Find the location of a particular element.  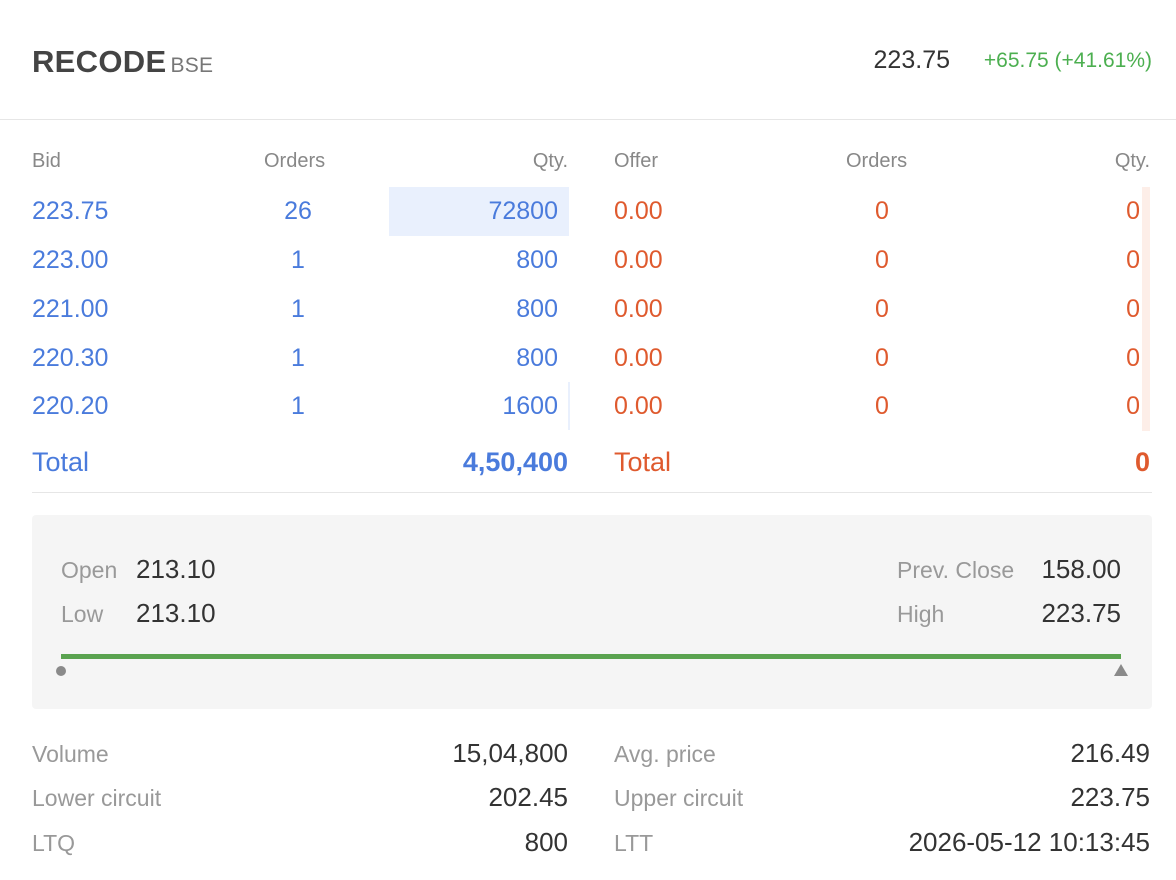

lower-circuit-value: 202.45 is located at coordinates (528, 797).